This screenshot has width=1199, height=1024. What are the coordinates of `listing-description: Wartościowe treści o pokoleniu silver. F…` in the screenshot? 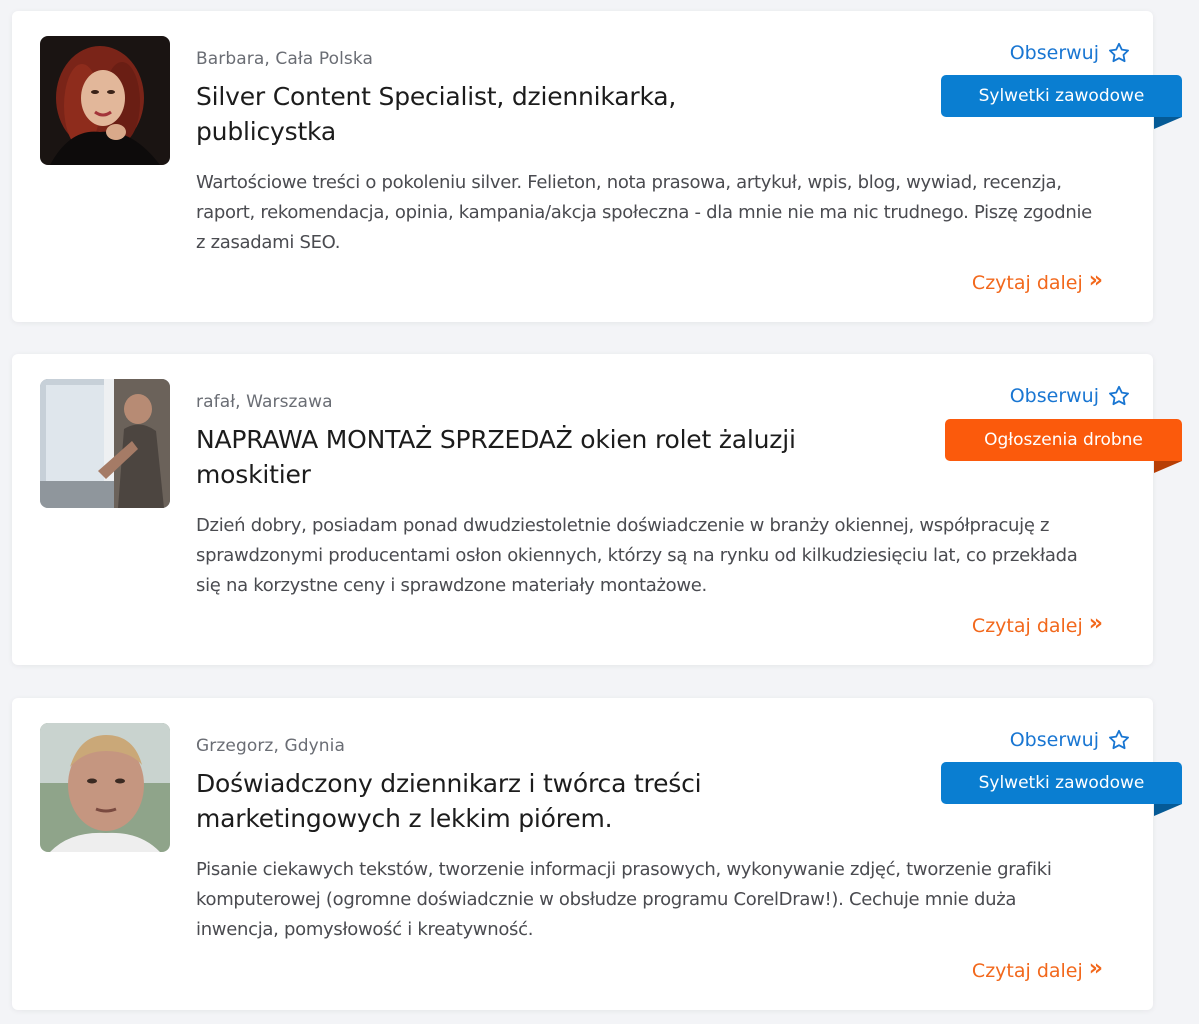 It's located at (644, 212).